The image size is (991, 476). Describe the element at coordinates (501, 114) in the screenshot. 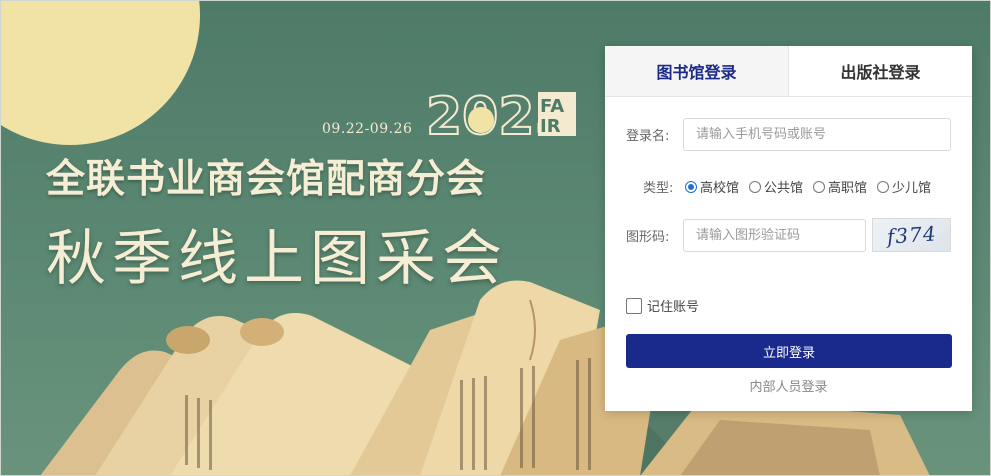

I see `year-2025-fair-logo: 2025 FA IR` at that location.